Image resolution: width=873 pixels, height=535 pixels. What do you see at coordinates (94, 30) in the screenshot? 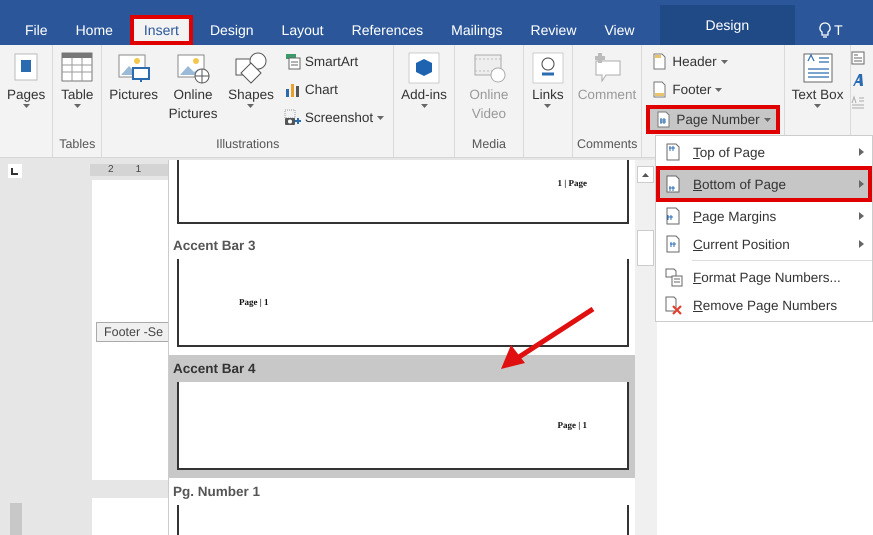
I see `ribbon-tab: Home` at bounding box center [94, 30].